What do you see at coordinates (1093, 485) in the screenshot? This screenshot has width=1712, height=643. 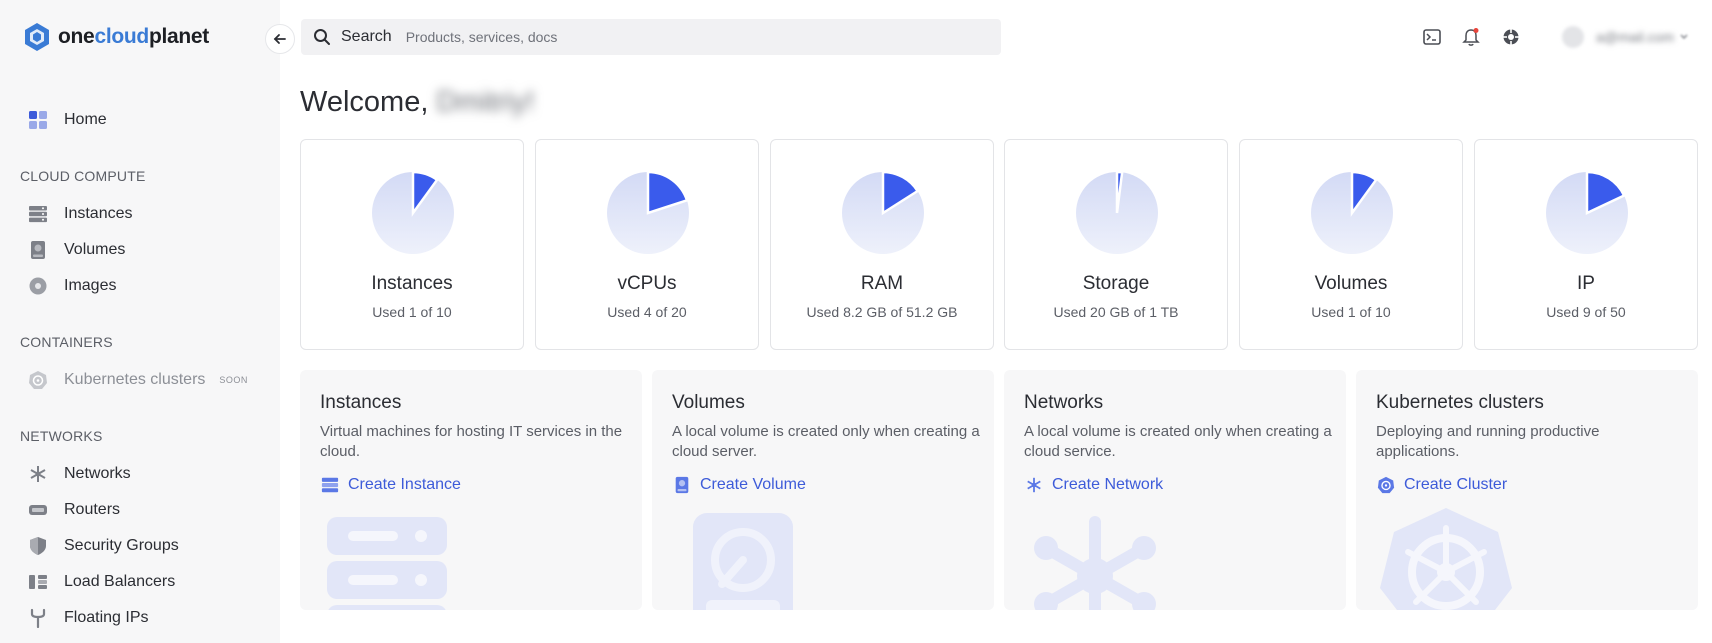 I see `create-network-link: Create Network` at bounding box center [1093, 485].